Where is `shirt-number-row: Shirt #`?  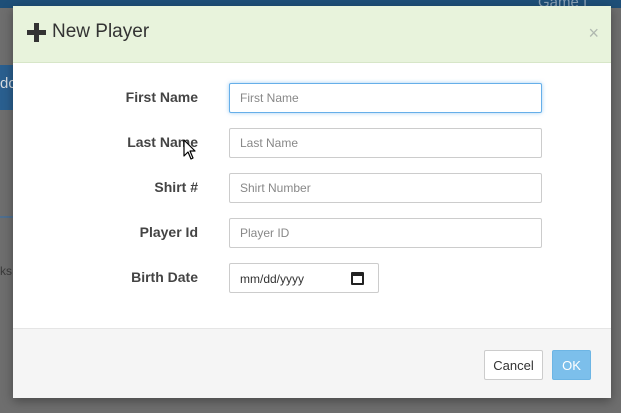 shirt-number-row: Shirt # is located at coordinates (312, 188).